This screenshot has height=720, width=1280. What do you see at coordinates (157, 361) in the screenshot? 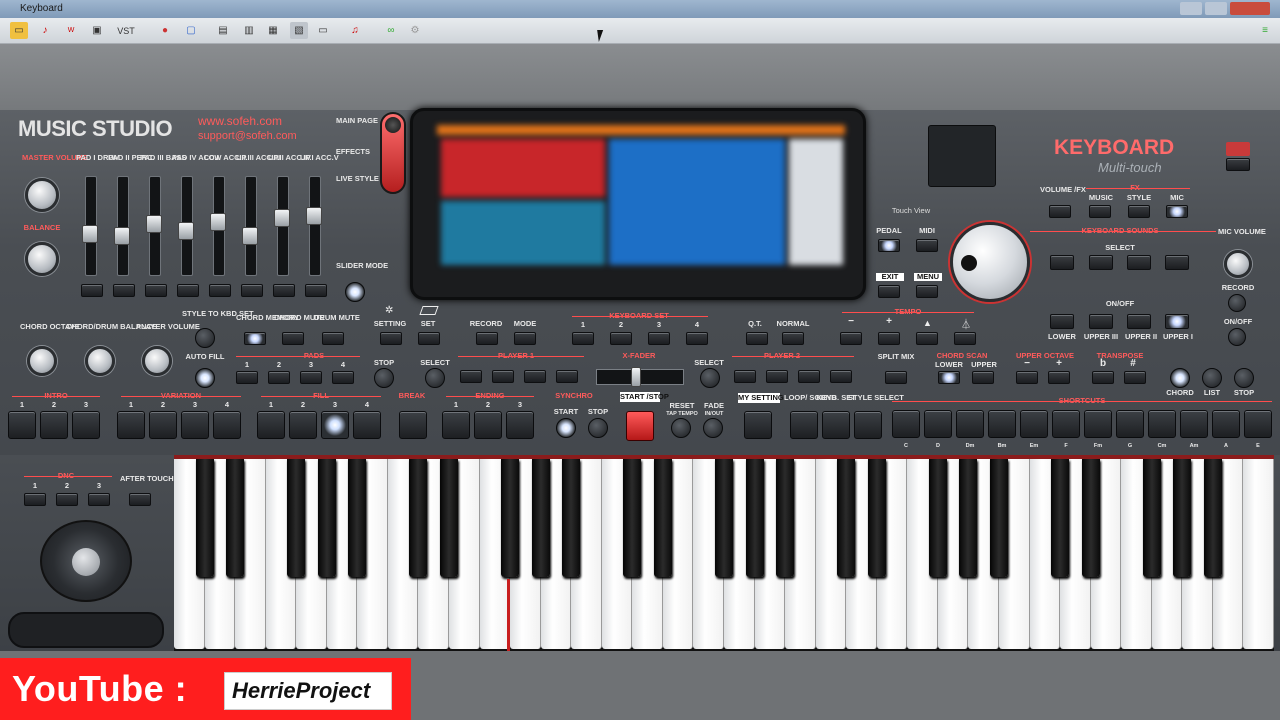
I see `player-volume-knob` at bounding box center [157, 361].